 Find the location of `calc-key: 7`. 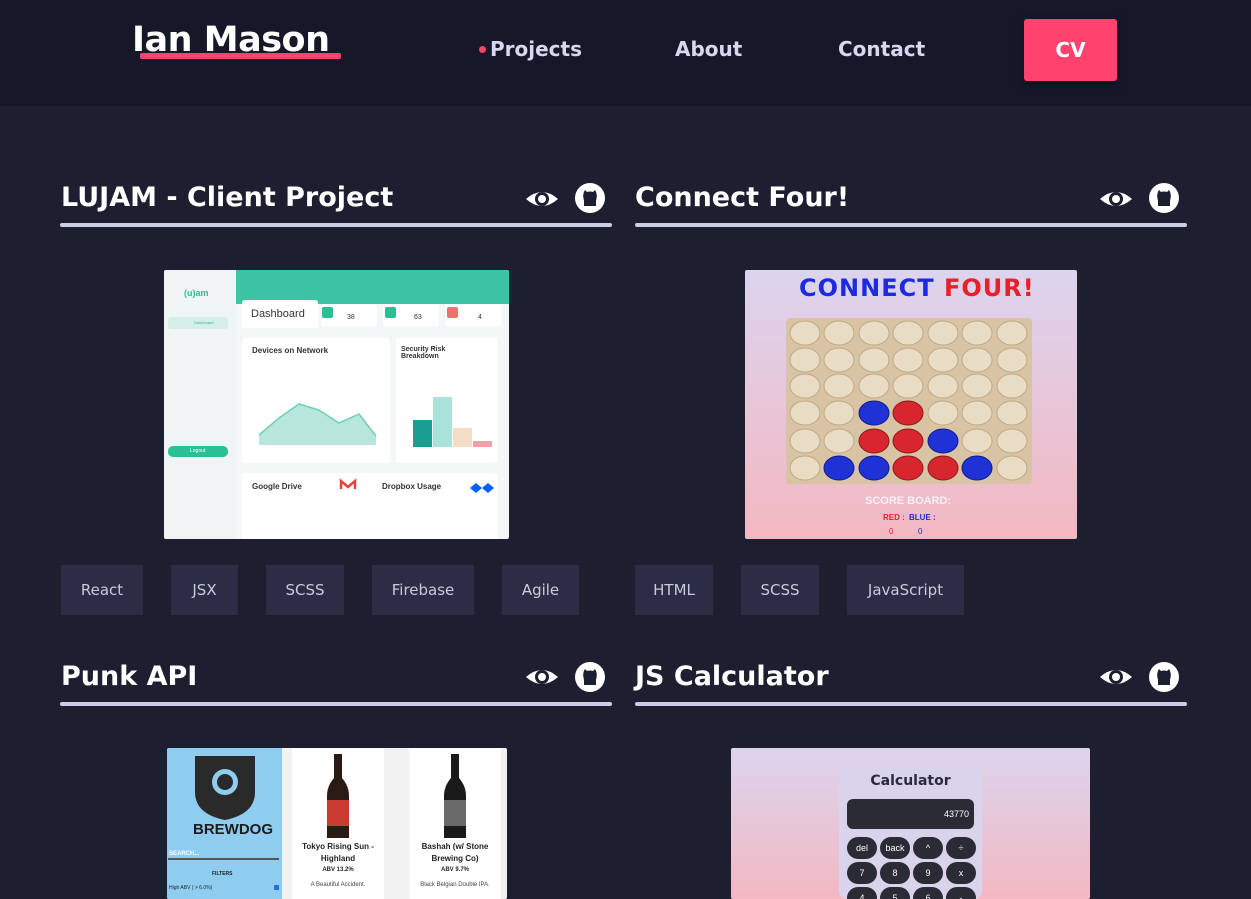

calc-key: 7 is located at coordinates (862, 873).